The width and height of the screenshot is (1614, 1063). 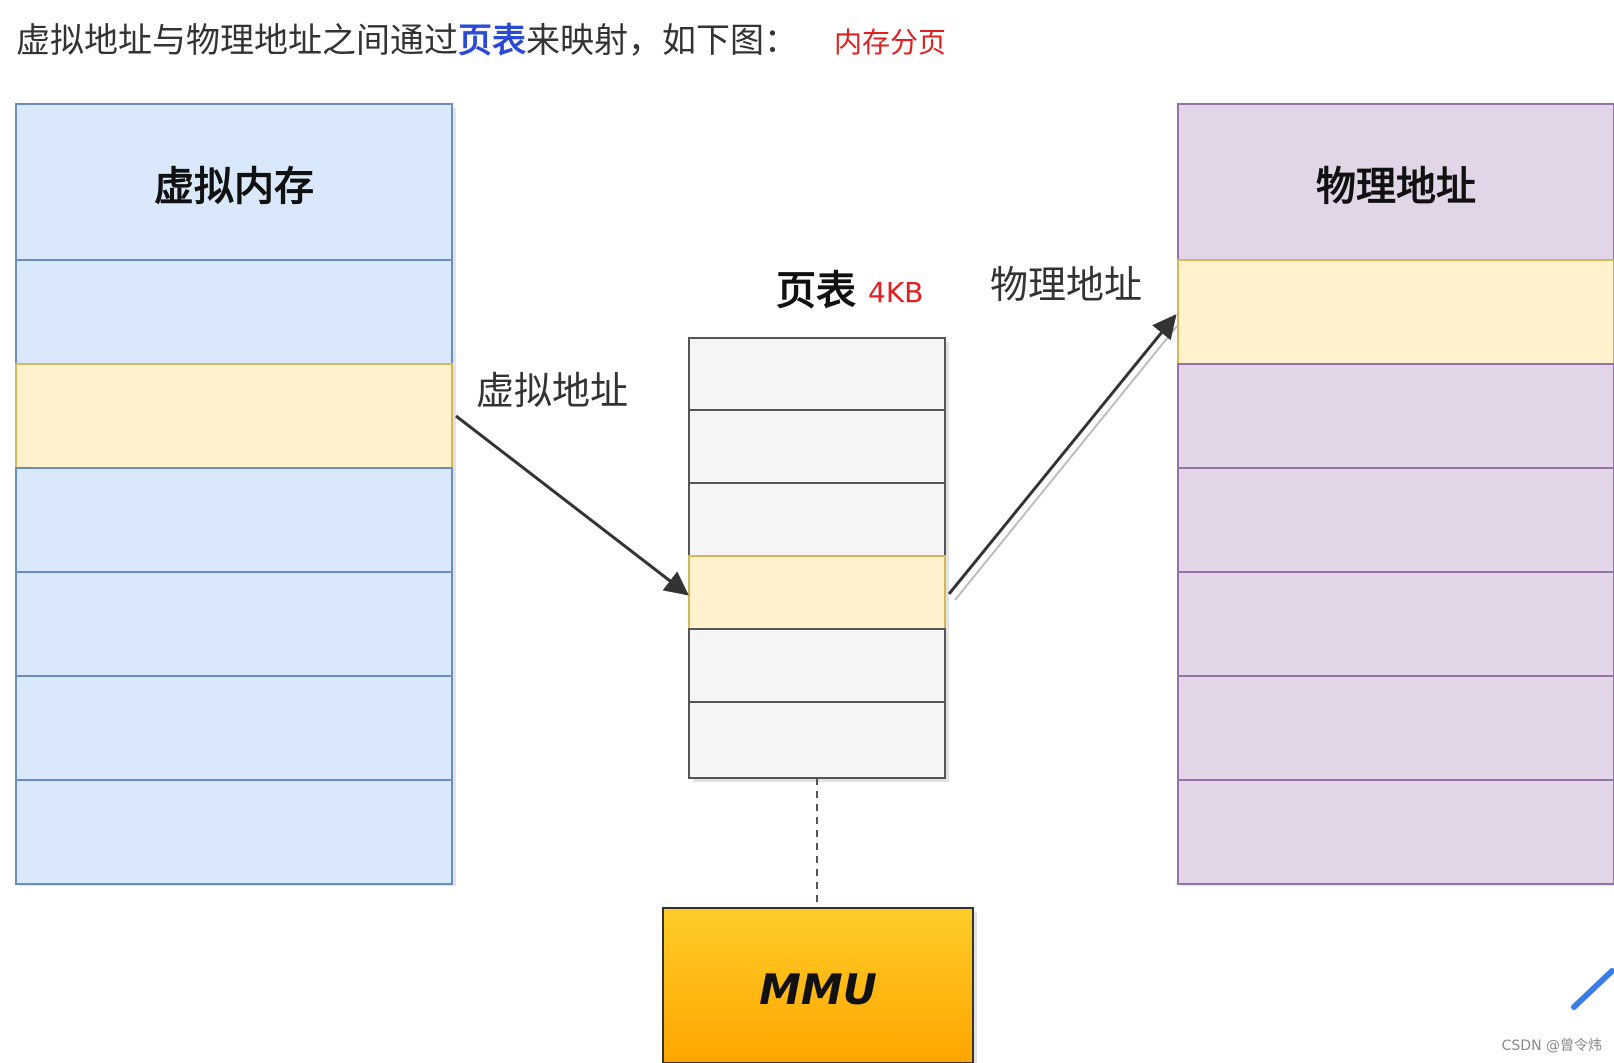 I want to click on physical-memory-row-highlighted, so click(x=1395, y=312).